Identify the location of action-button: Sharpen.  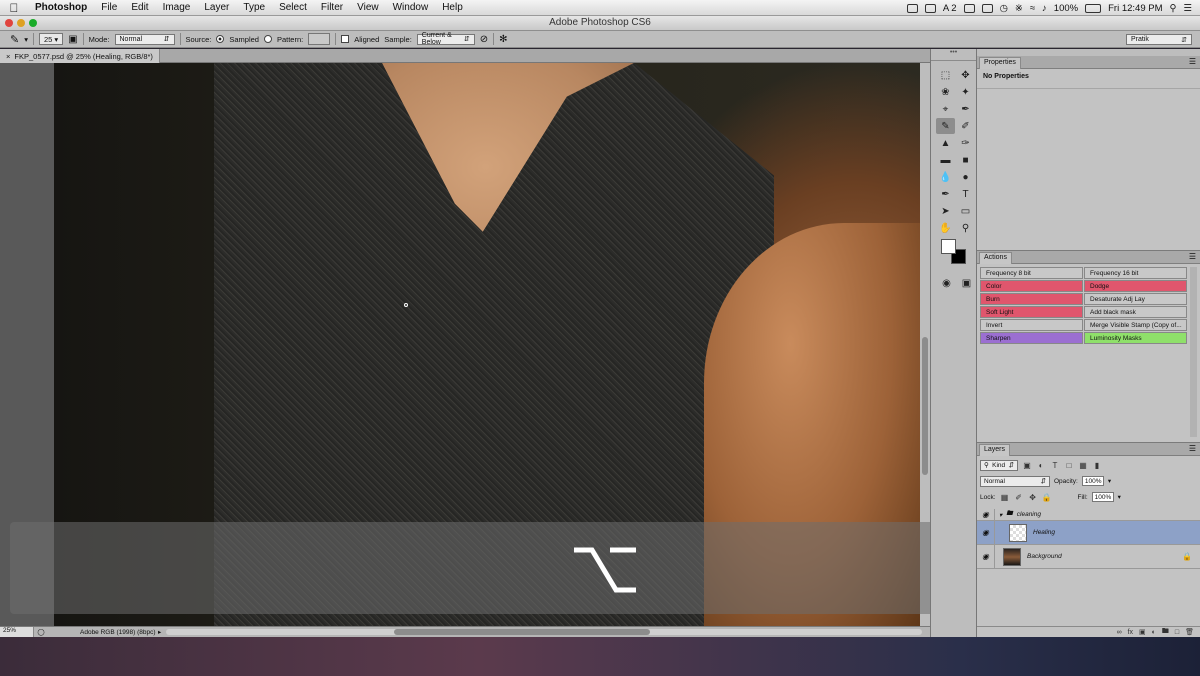
(1031, 338).